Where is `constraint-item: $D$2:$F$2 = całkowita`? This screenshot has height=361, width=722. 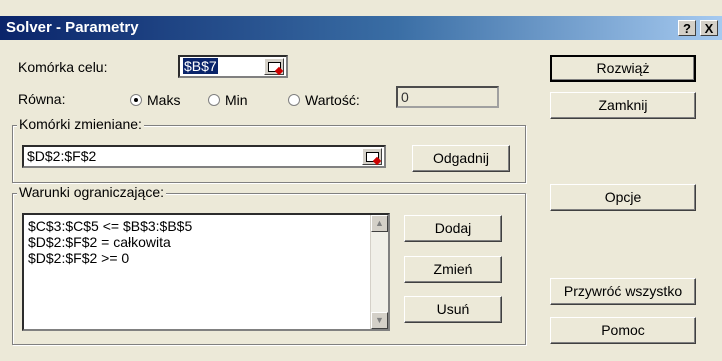
constraint-item: $D$2:$F$2 = całkowita is located at coordinates (206, 242).